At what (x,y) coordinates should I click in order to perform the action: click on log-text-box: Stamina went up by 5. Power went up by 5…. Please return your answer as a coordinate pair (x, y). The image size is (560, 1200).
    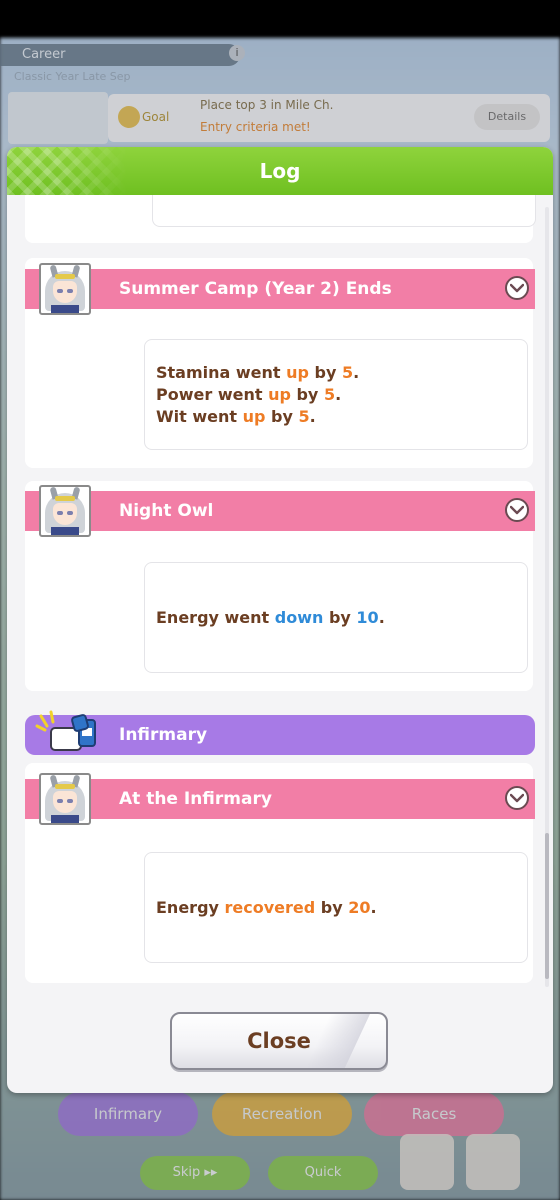
    Looking at the image, I should click on (336, 394).